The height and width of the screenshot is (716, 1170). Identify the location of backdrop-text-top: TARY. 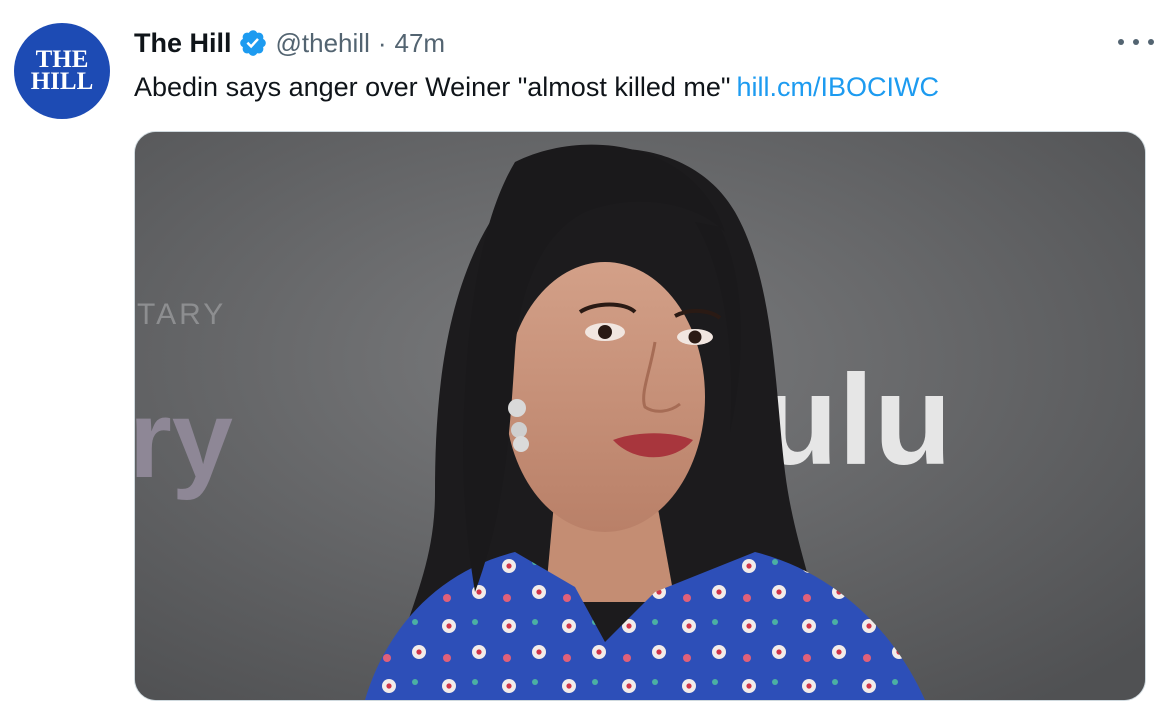
(181, 314).